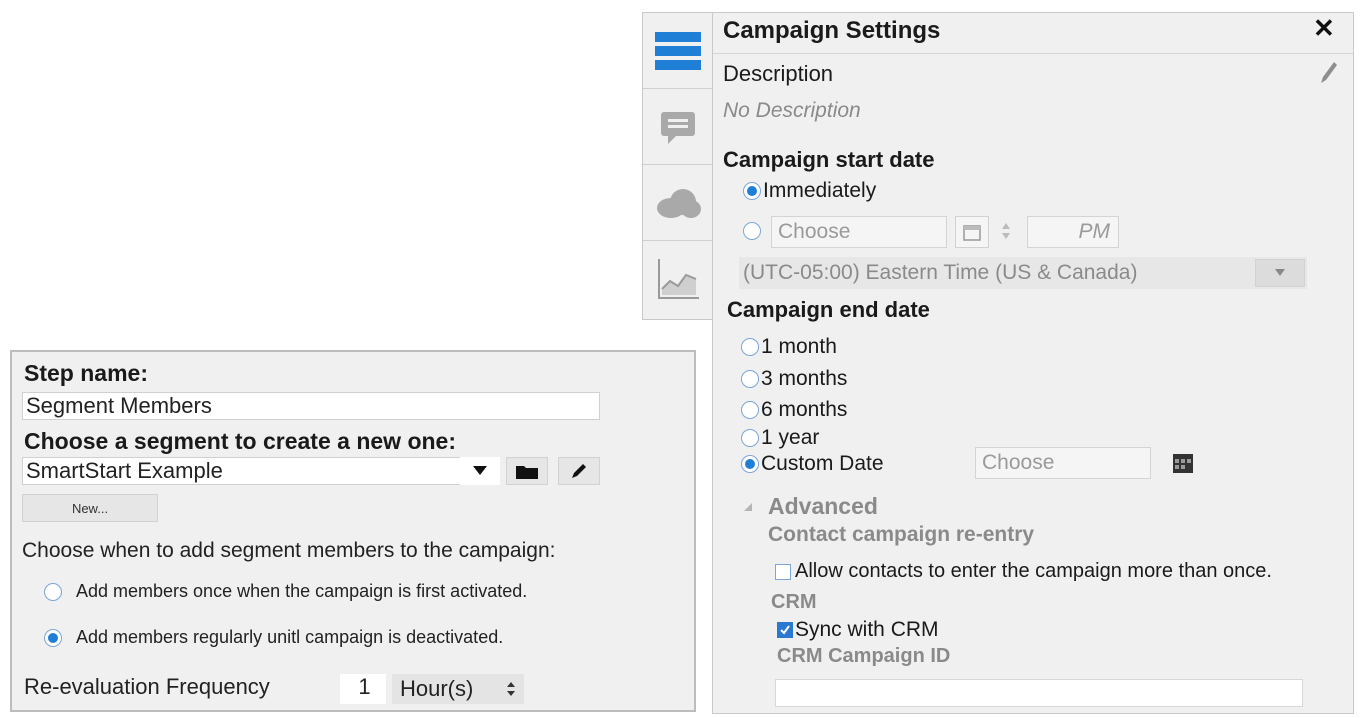 Image resolution: width=1362 pixels, height=718 pixels. What do you see at coordinates (1324, 28) in the screenshot?
I see `close-icon: ✕` at bounding box center [1324, 28].